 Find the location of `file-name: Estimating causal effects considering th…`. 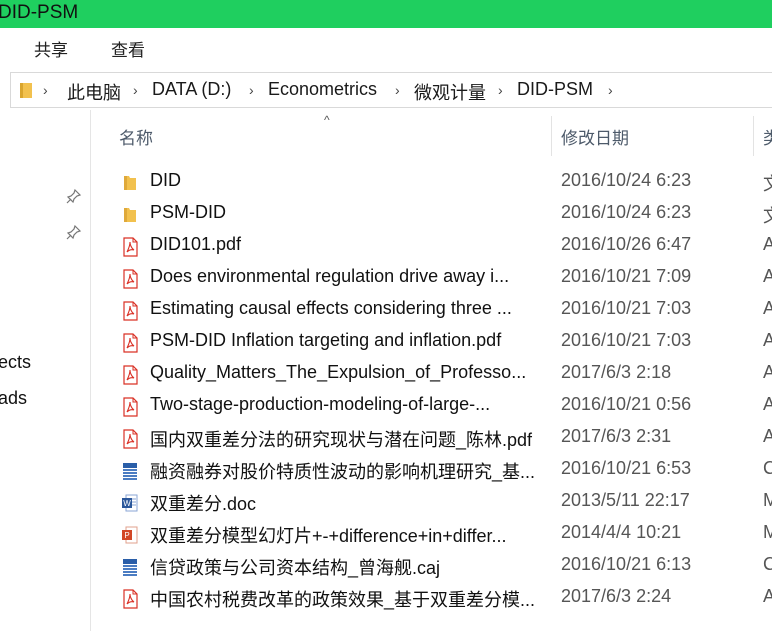

file-name: Estimating causal effects considering th… is located at coordinates (344, 308).